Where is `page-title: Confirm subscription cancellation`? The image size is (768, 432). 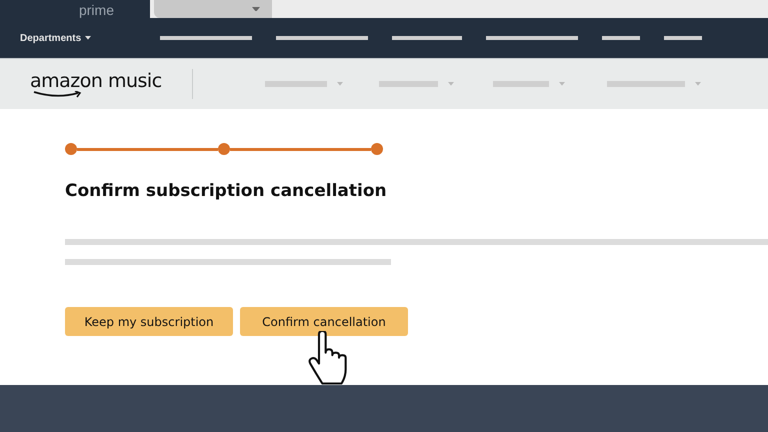
page-title: Confirm subscription cancellation is located at coordinates (226, 191).